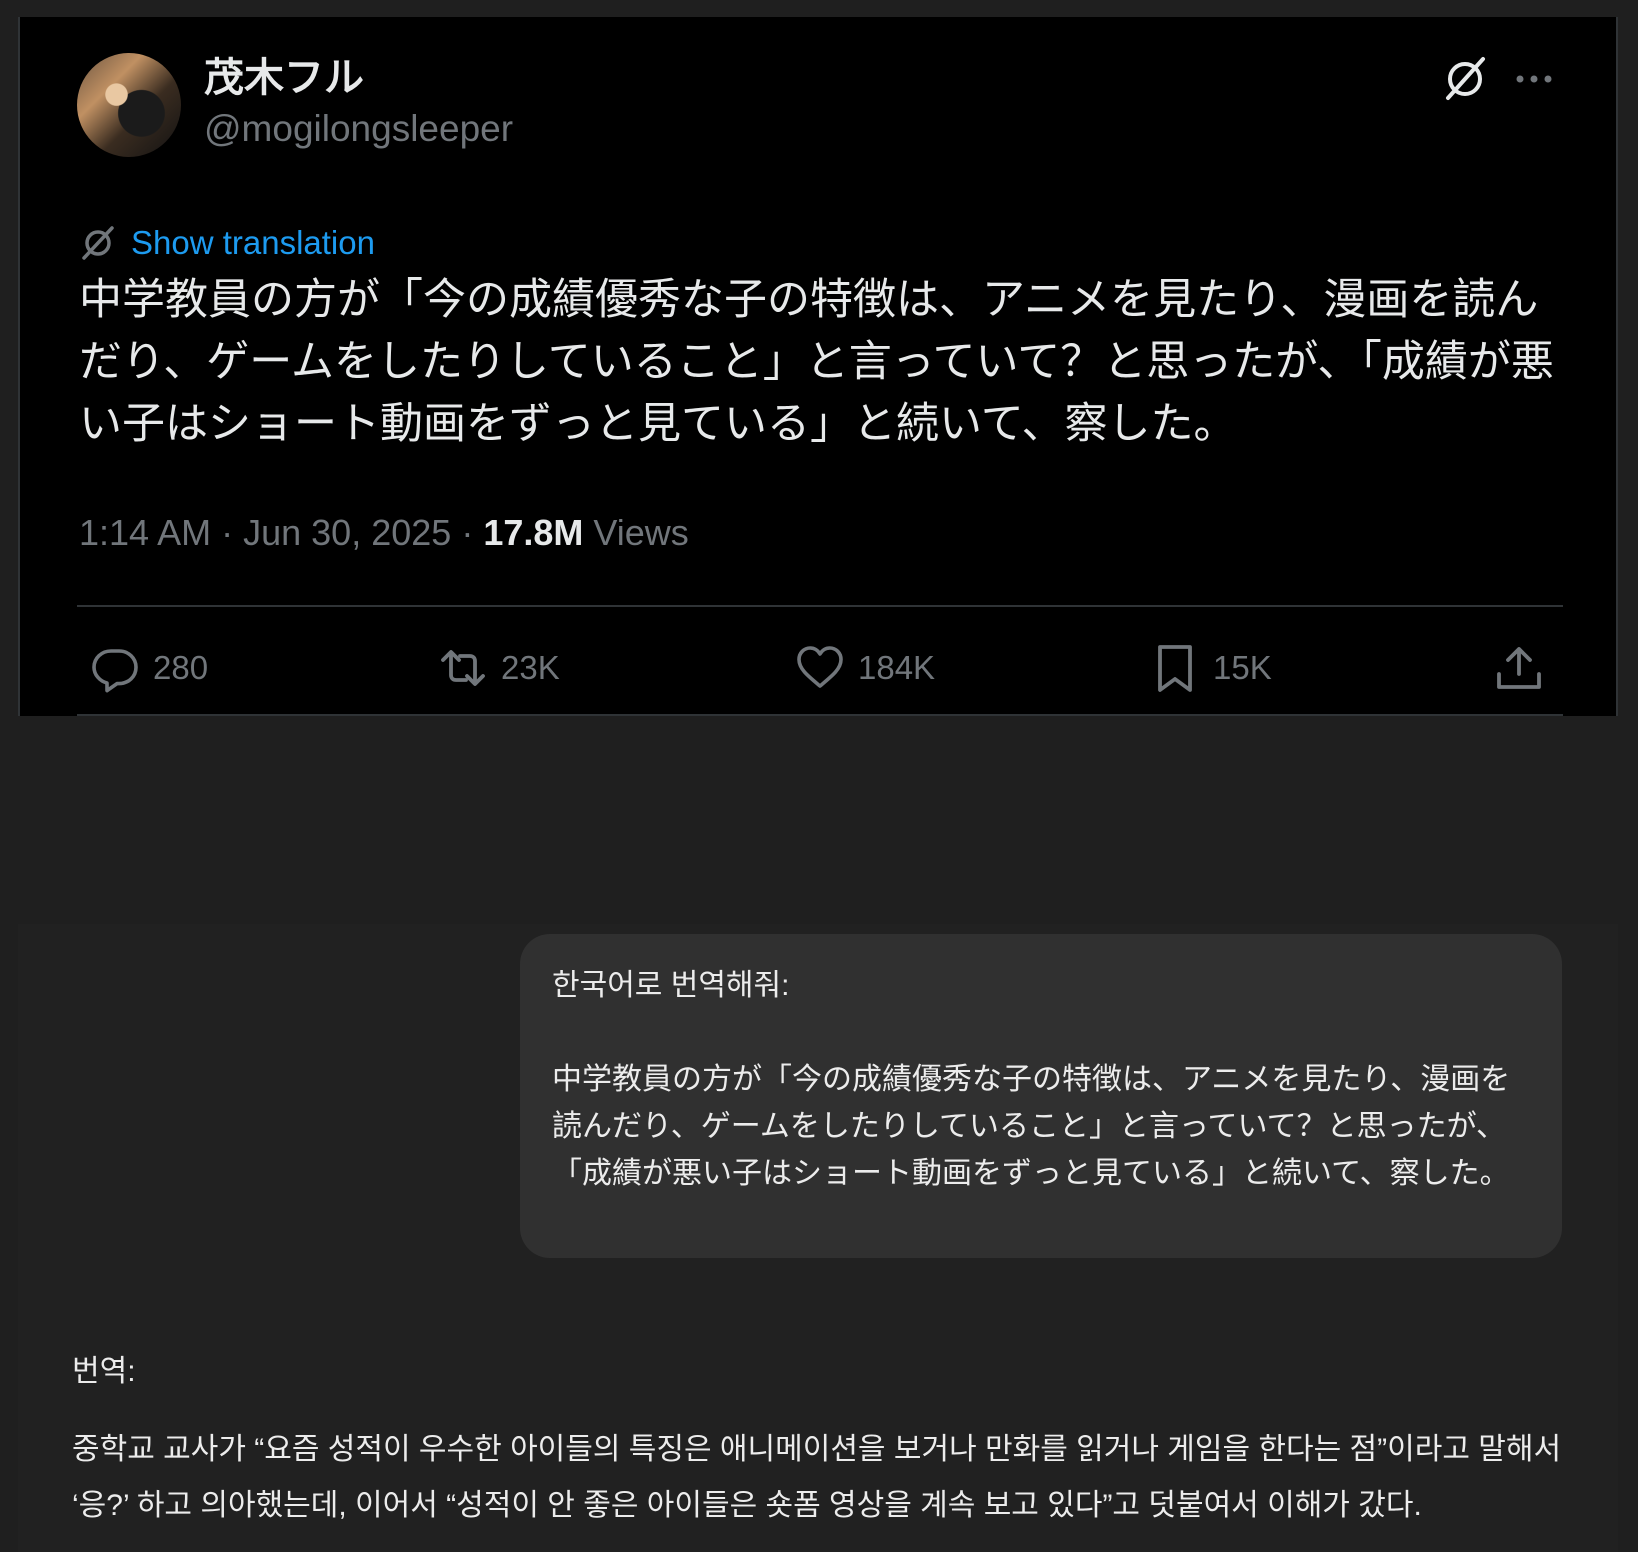 The height and width of the screenshot is (1552, 1638). I want to click on share-icon, so click(1519, 668).